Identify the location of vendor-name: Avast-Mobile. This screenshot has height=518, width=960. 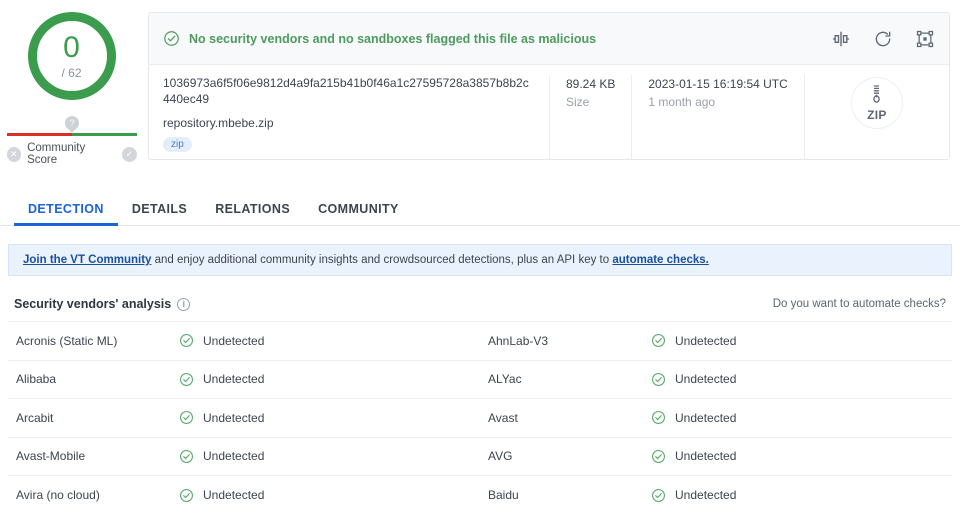
(93, 456).